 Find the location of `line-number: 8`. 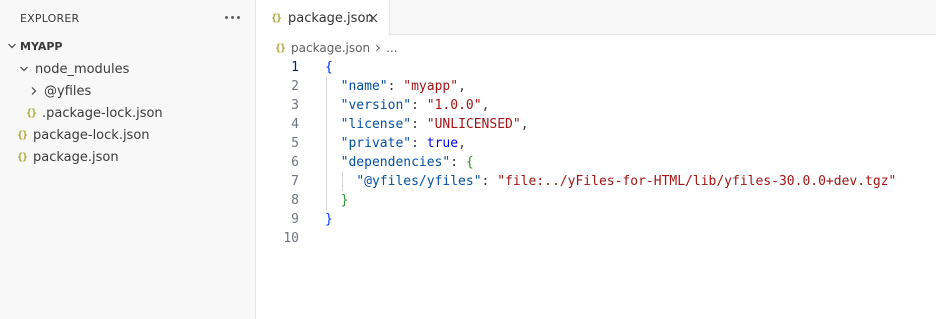

line-number: 8 is located at coordinates (295, 200).